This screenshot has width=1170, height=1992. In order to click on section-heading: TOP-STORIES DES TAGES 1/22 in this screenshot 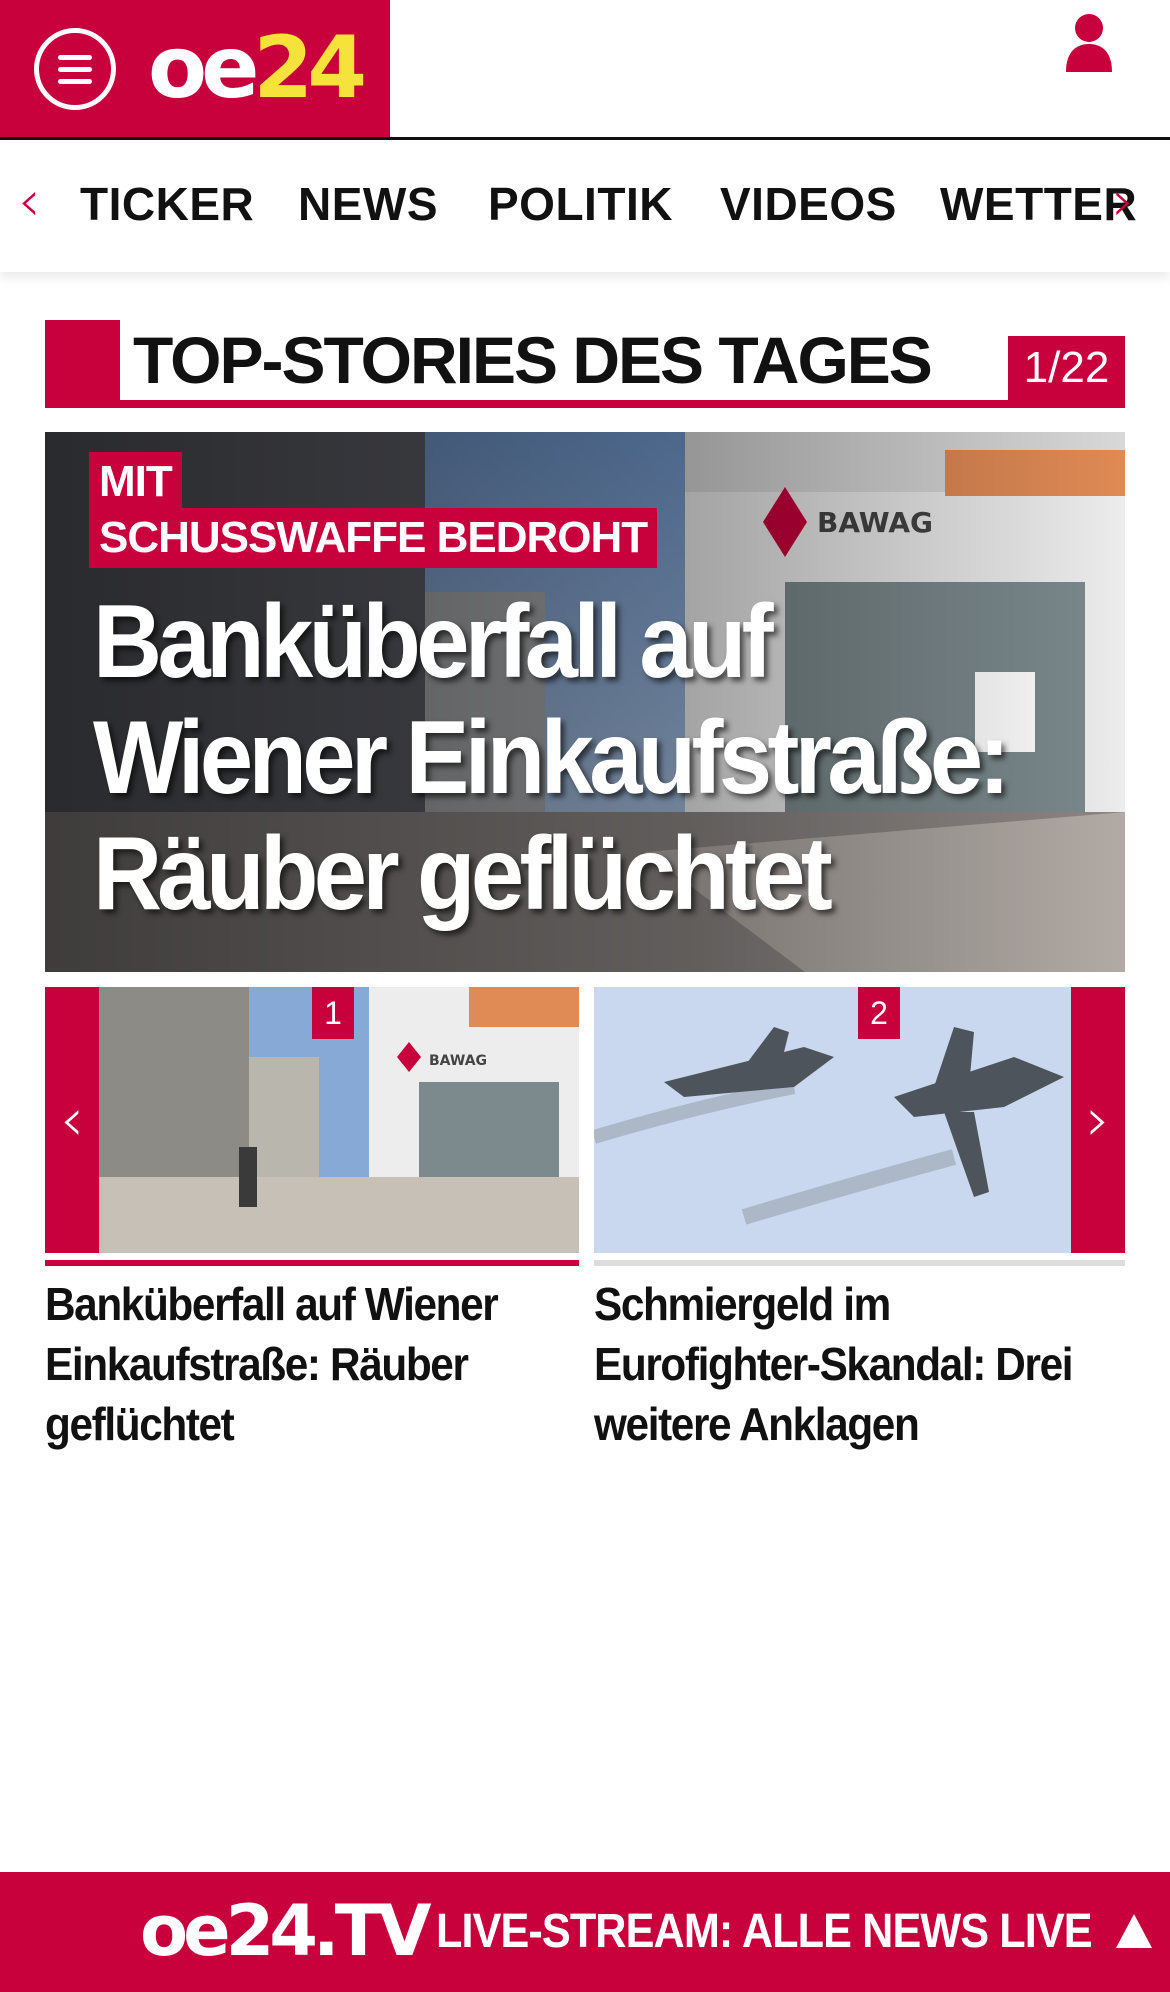, I will do `click(585, 364)`.